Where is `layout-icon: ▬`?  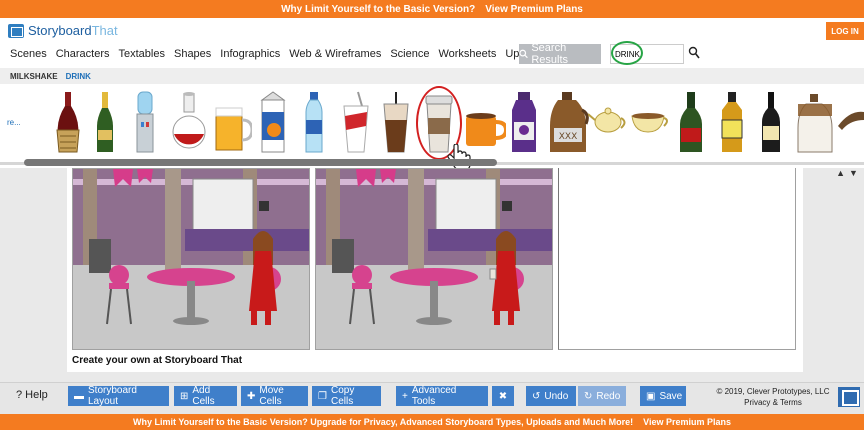
layout-icon: ▬ is located at coordinates (79, 396).